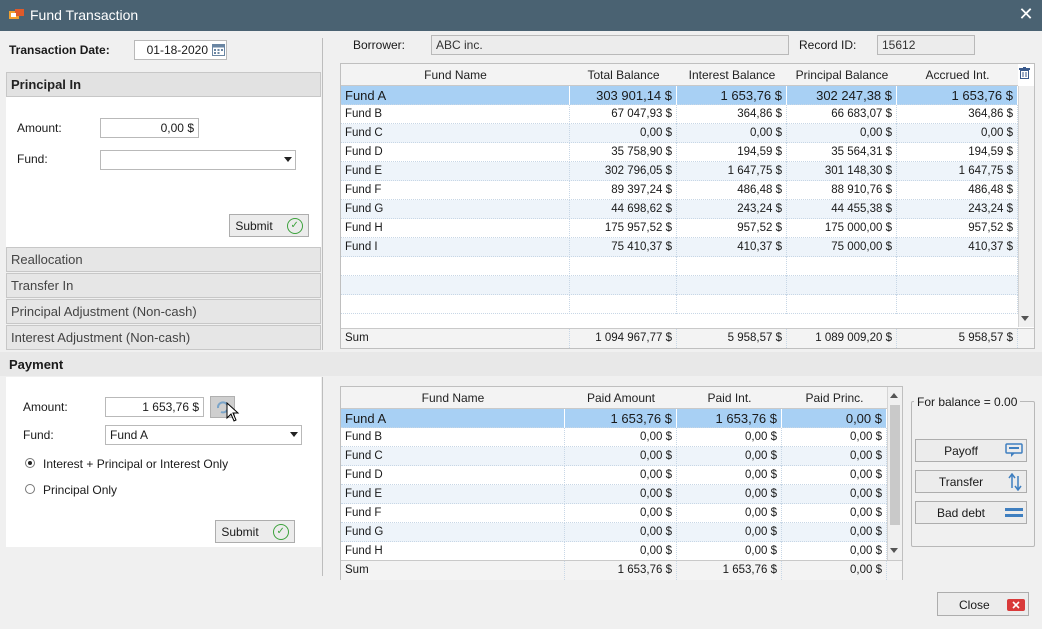 Image resolution: width=1042 pixels, height=629 pixels. What do you see at coordinates (163, 285) in the screenshot?
I see `transfer-in-header: Transfer In` at bounding box center [163, 285].